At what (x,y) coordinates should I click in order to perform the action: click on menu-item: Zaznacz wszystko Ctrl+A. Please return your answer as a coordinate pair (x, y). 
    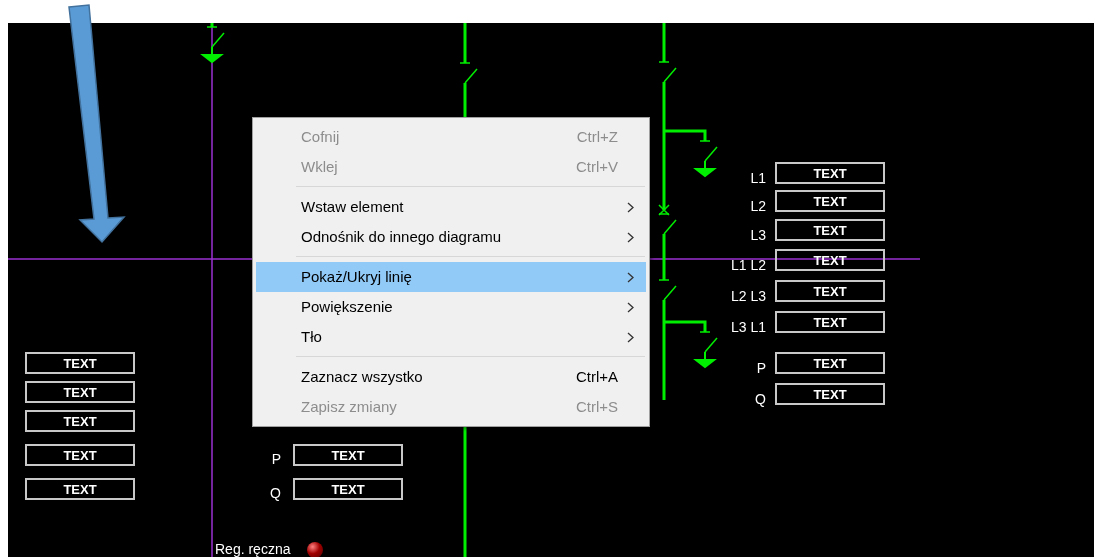
    Looking at the image, I should click on (451, 377).